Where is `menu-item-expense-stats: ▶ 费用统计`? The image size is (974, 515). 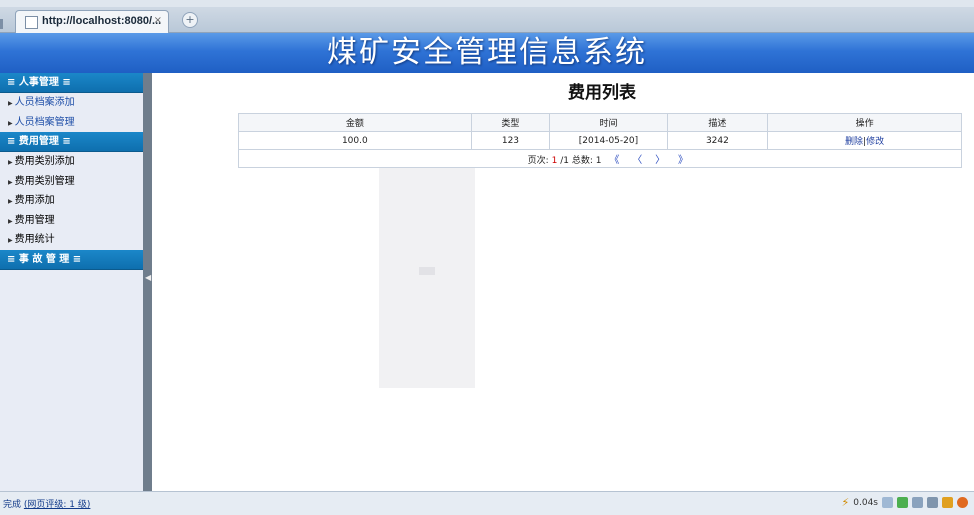
menu-item-expense-stats: ▶ 费用统计 is located at coordinates (71, 240).